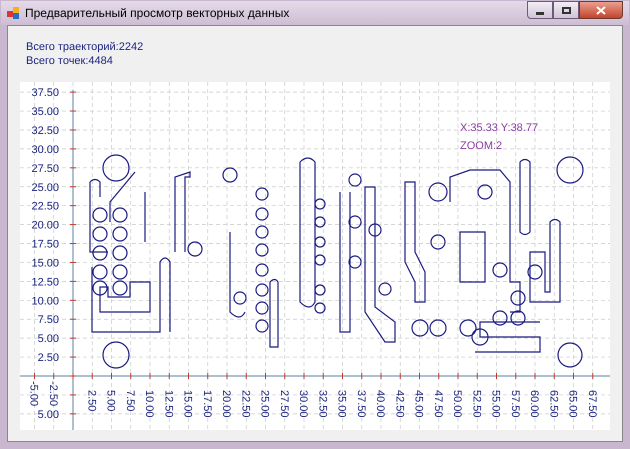 This screenshot has height=449, width=630. Describe the element at coordinates (45, 206) in the screenshot. I see `y-tick-label: 22.50` at that location.